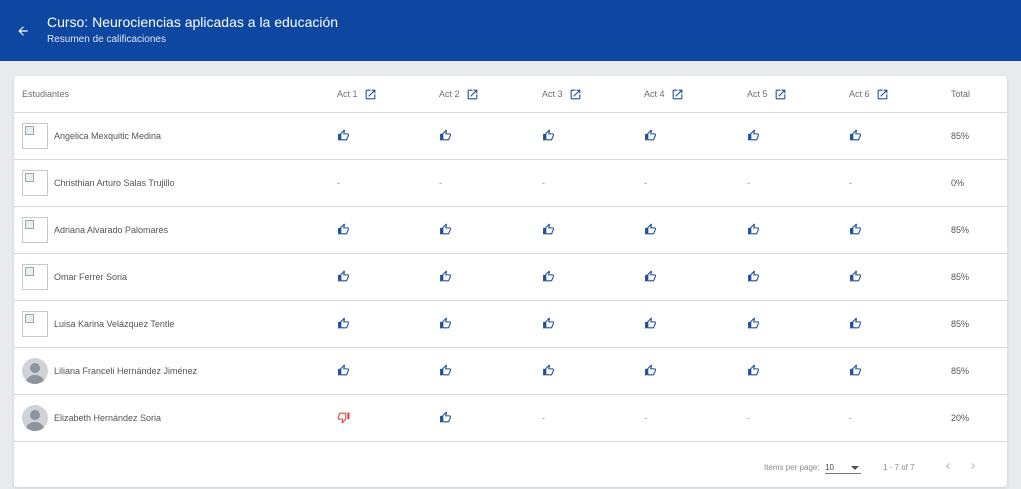  Describe the element at coordinates (510, 136) in the screenshot. I see `table-row: Angelica Mexquitic Medina 85%` at that location.